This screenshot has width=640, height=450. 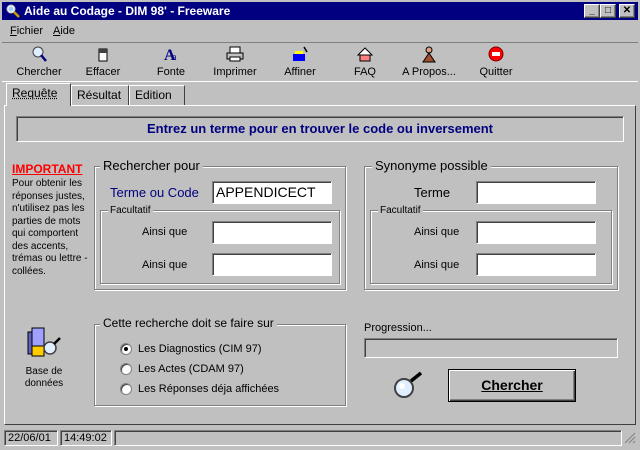 What do you see at coordinates (235, 63) in the screenshot?
I see `toolbar-imprimer-button: Imprimer` at bounding box center [235, 63].